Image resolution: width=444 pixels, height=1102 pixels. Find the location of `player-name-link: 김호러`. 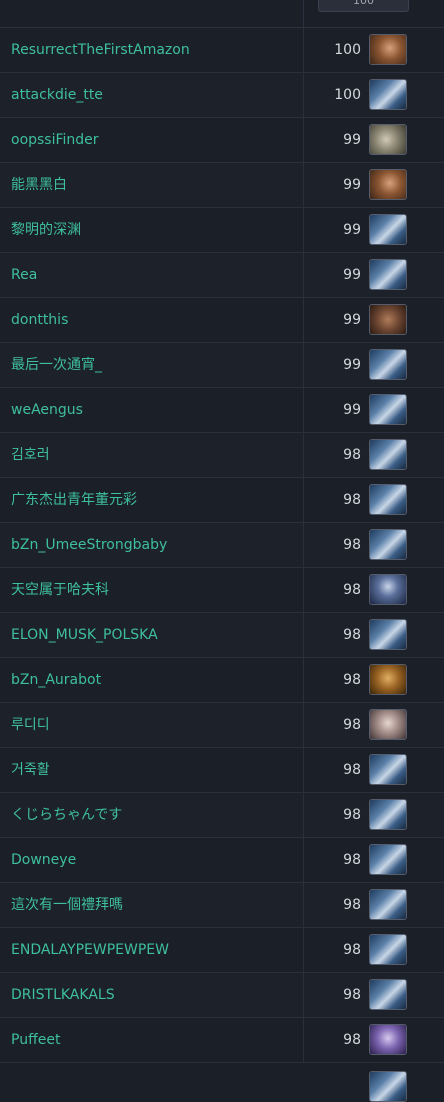

player-name-link: 김호러 is located at coordinates (30, 455).